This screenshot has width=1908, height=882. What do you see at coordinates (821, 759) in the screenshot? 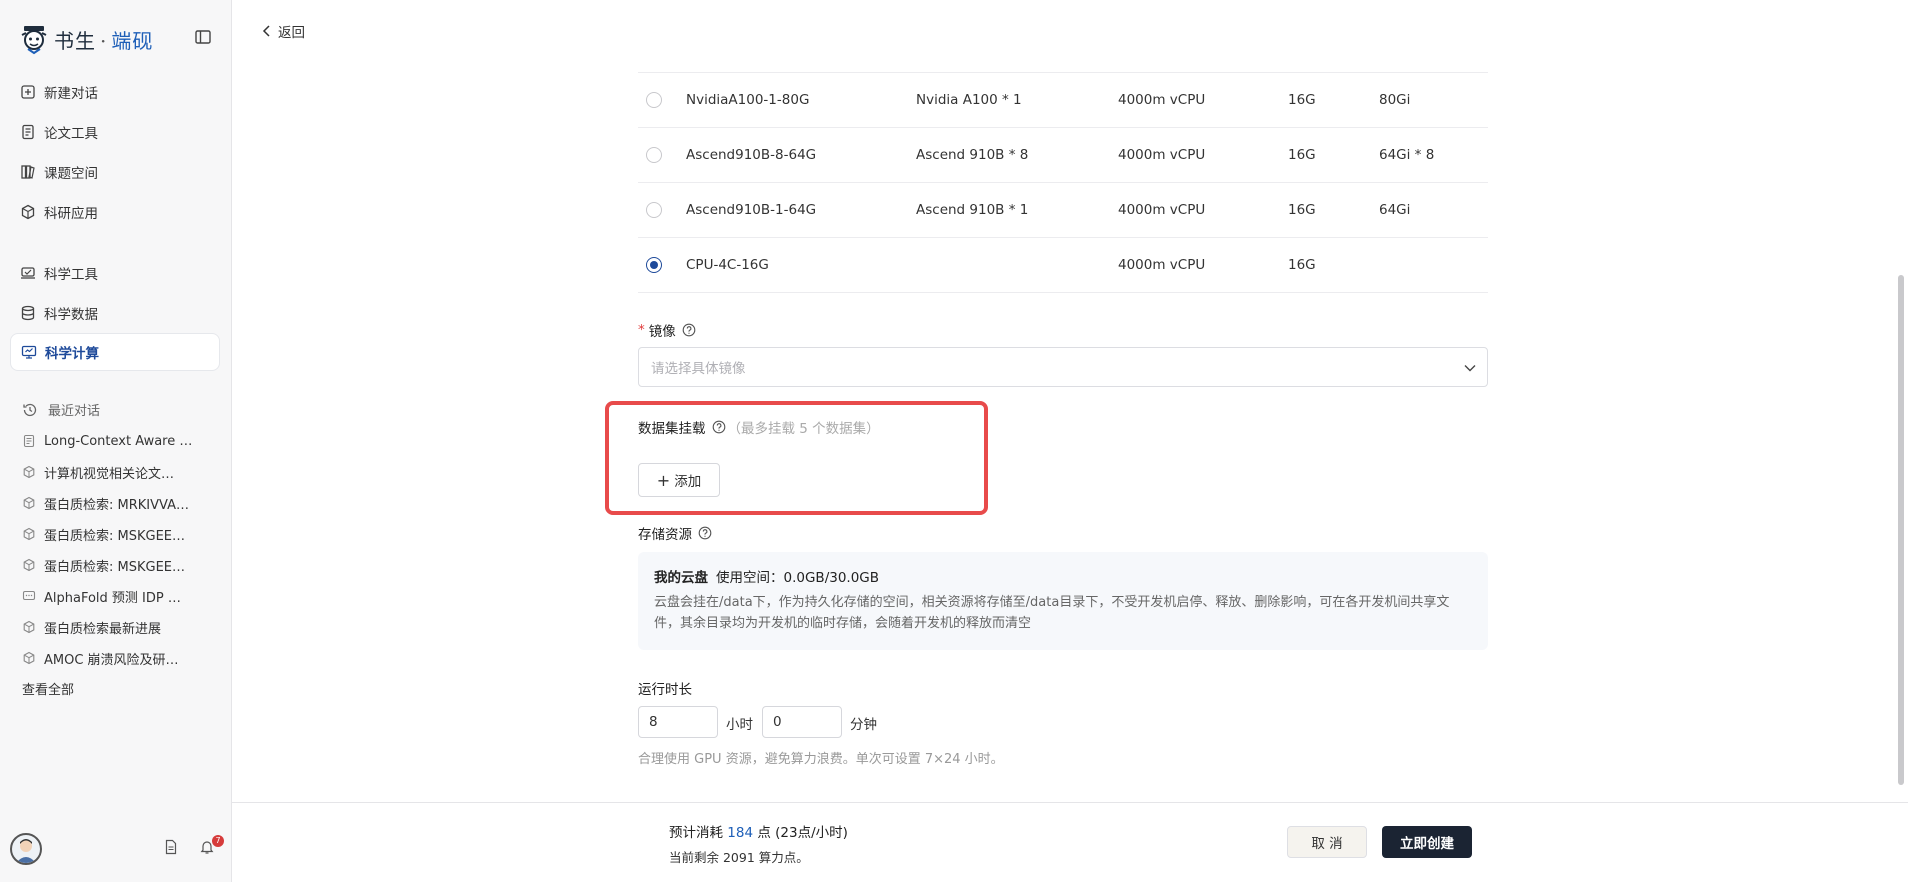
I see `runtime-hint: 合理使用 GPU 资源，避免算力浪费。单次可设置 7×24 小时。` at bounding box center [821, 759].